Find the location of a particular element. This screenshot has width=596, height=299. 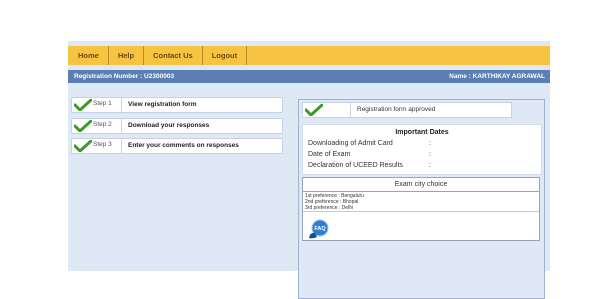

status-divider is located at coordinates (350, 110).